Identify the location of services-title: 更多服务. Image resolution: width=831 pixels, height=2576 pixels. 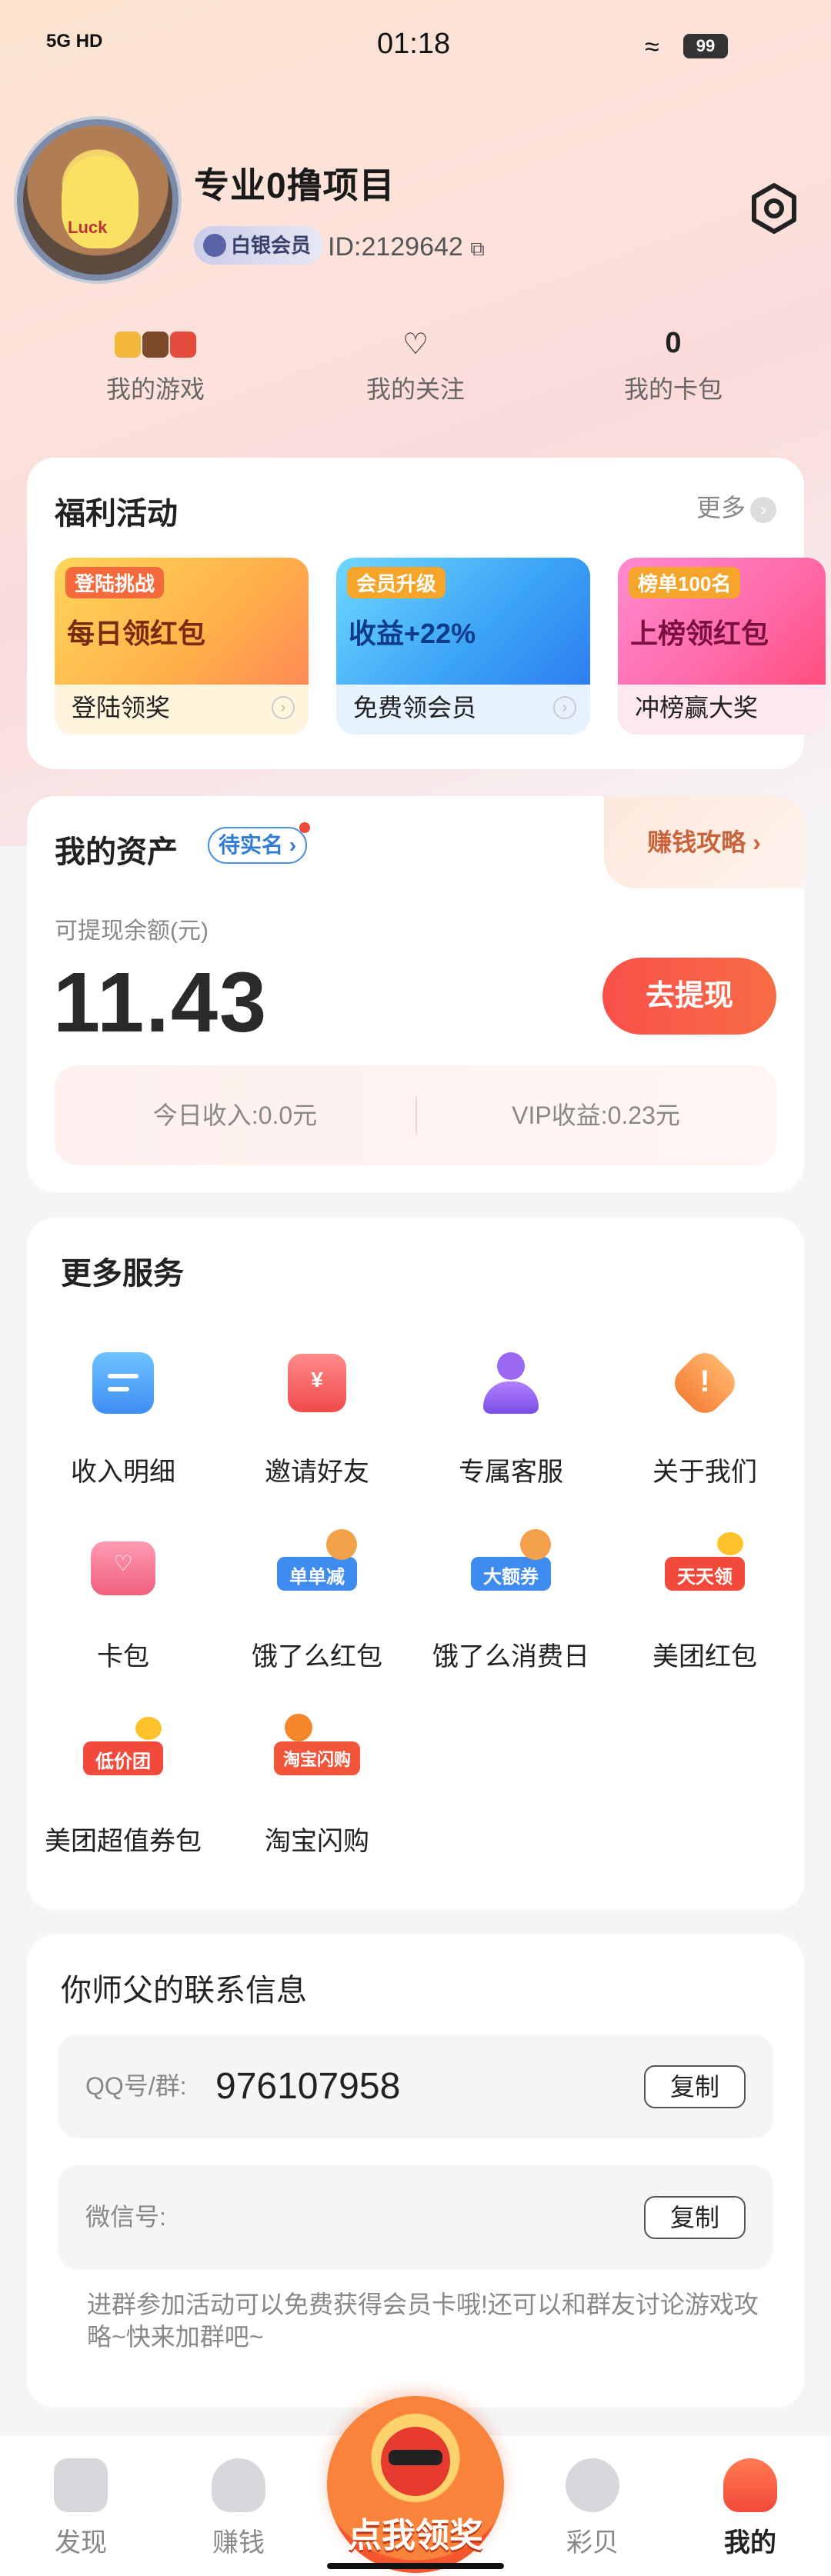
(123, 1274).